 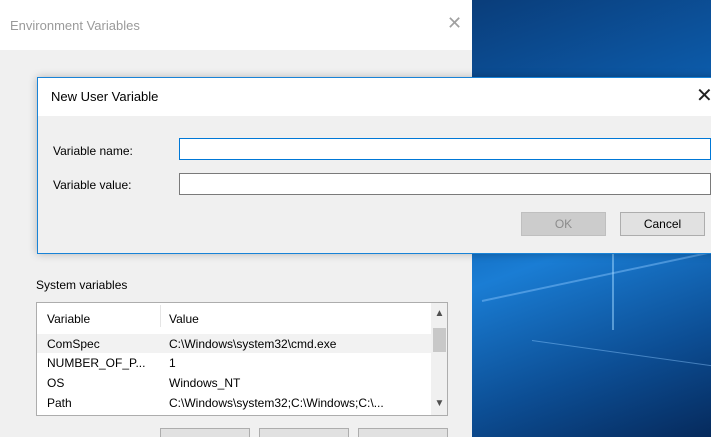 I want to click on variable-name-cell: Path, so click(x=59, y=403).